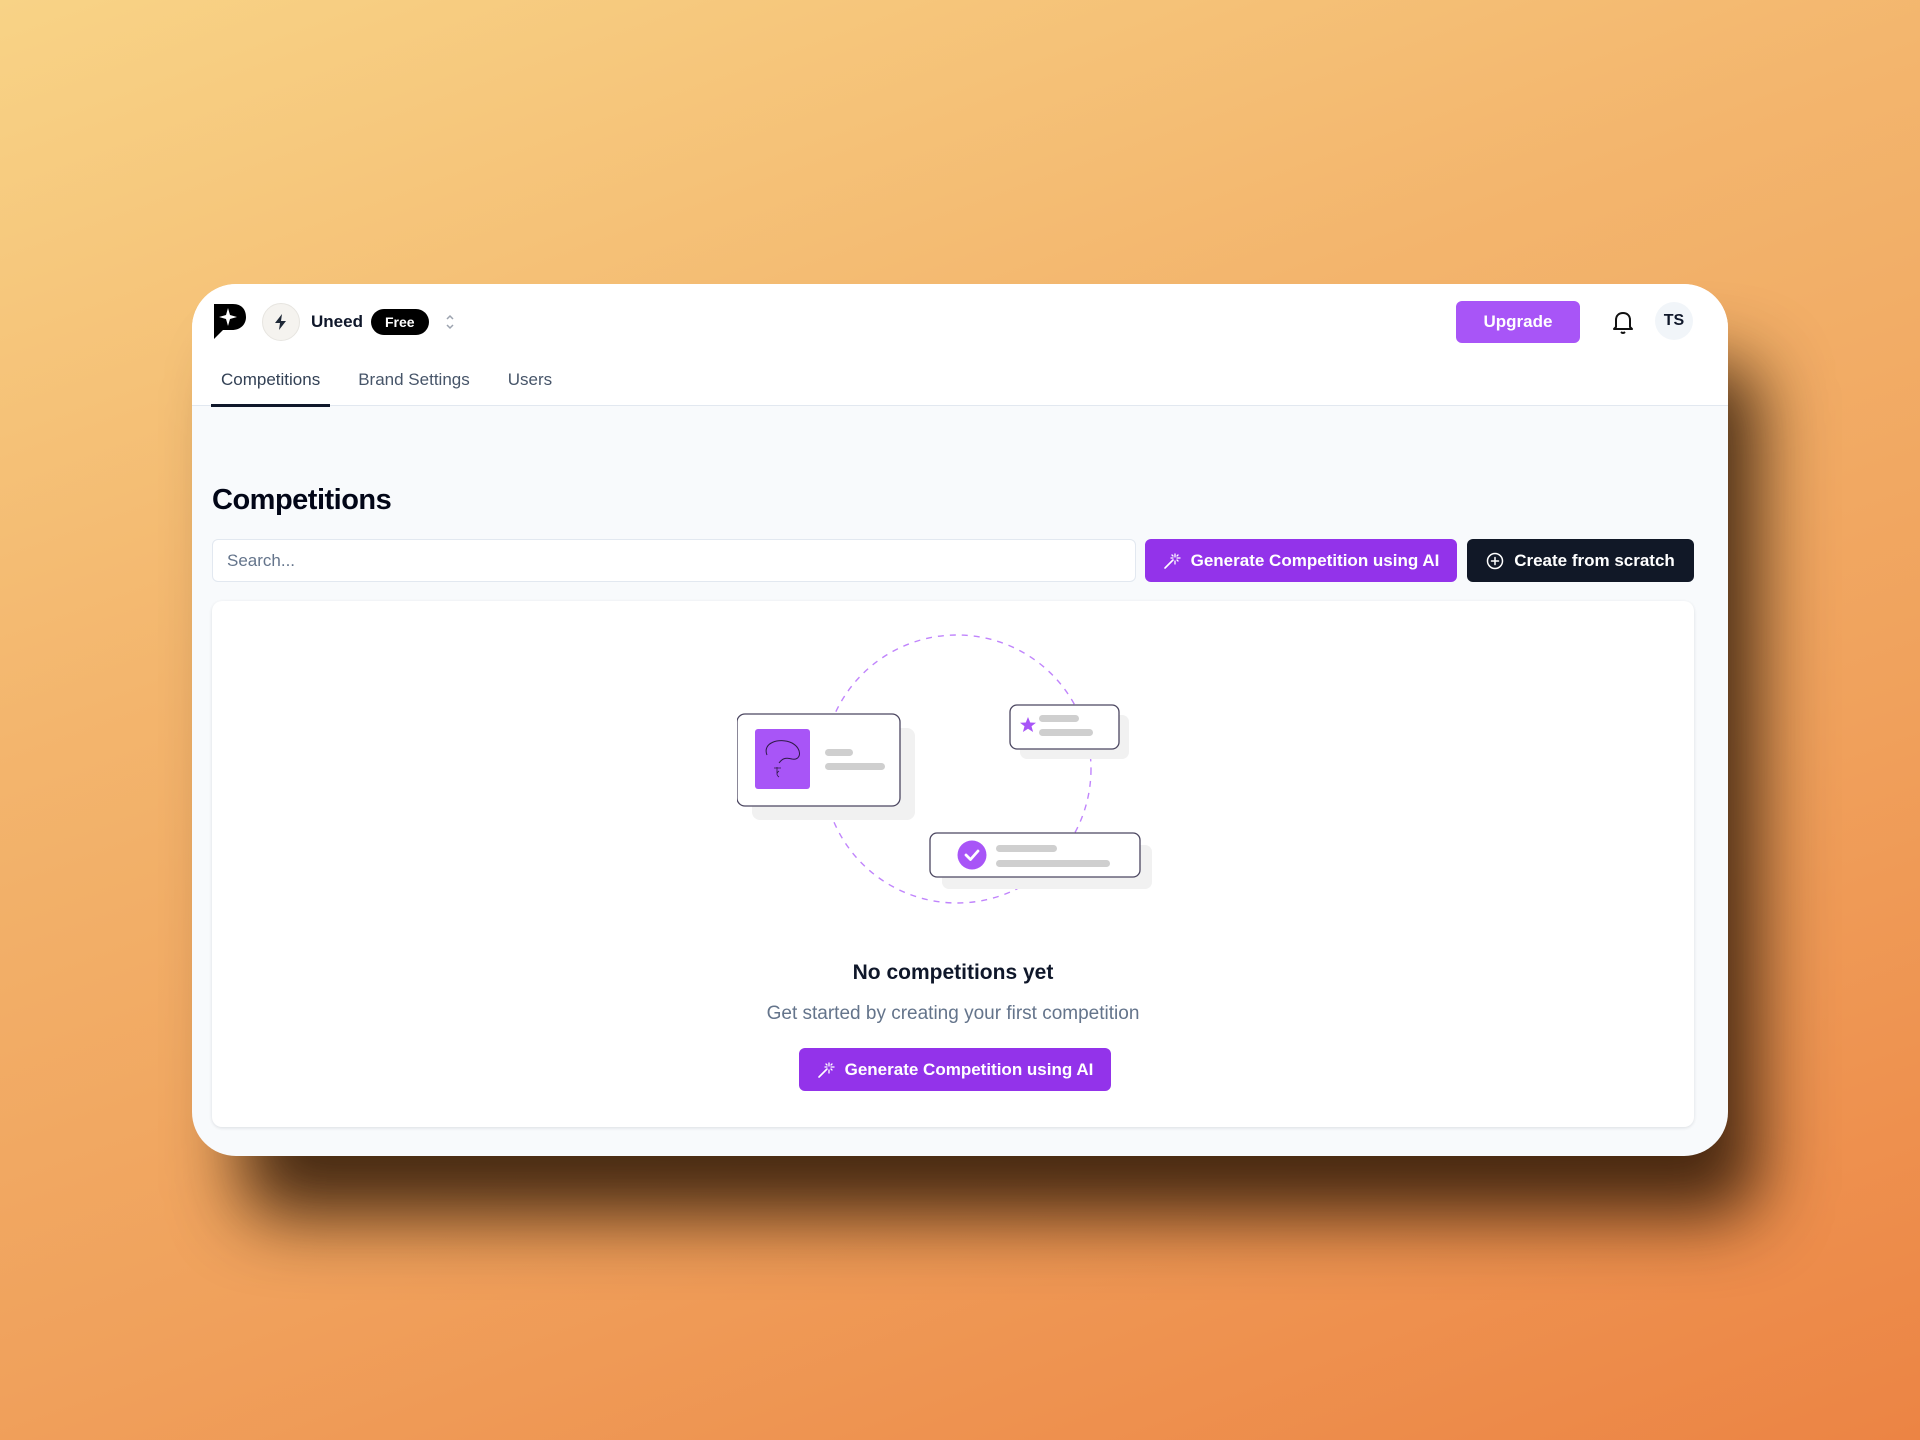 This screenshot has height=1440, width=1920. What do you see at coordinates (1518, 322) in the screenshot?
I see `upgrade-button: Upgrade` at bounding box center [1518, 322].